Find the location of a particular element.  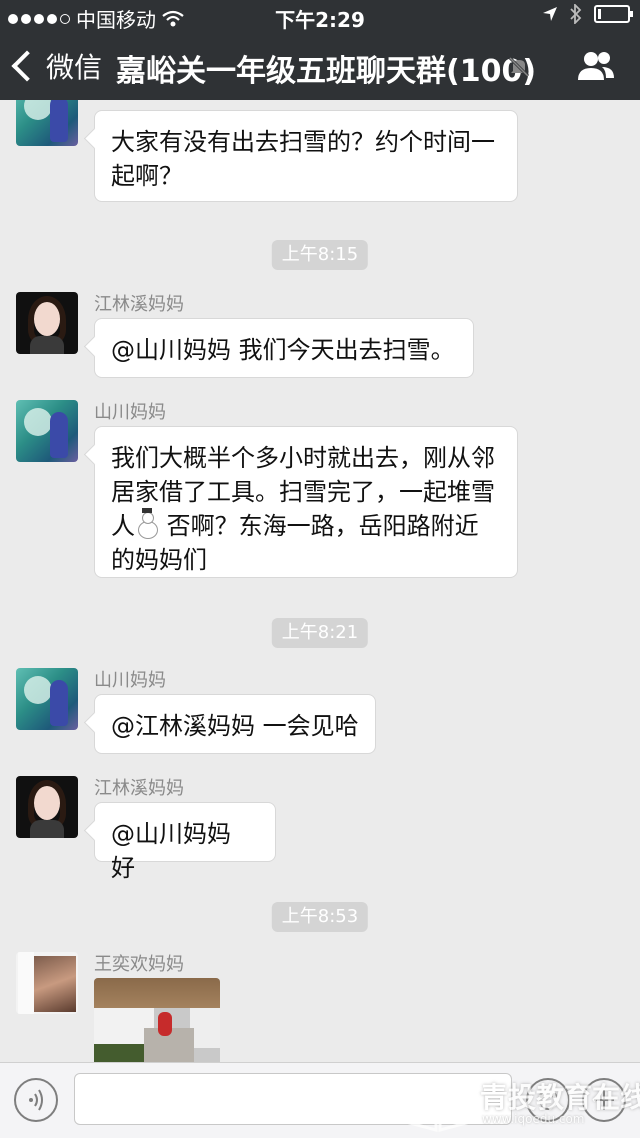

message-bubble: 大家有没有出去扫雪的？约个时间一 起啊？ is located at coordinates (306, 156).